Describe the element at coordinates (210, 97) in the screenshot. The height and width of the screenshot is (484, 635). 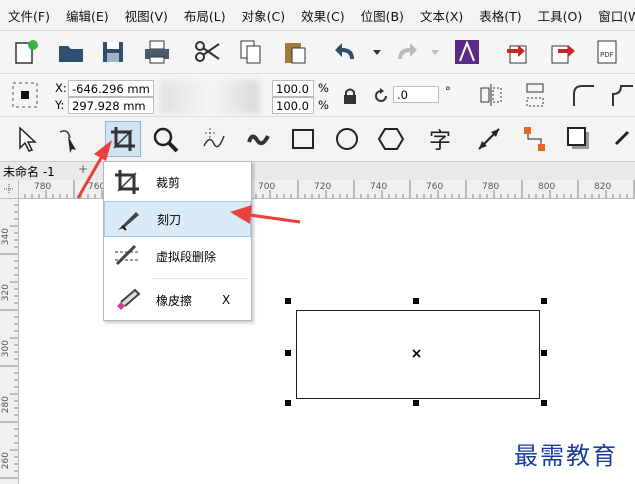
I see `size-fields-blurred` at that location.